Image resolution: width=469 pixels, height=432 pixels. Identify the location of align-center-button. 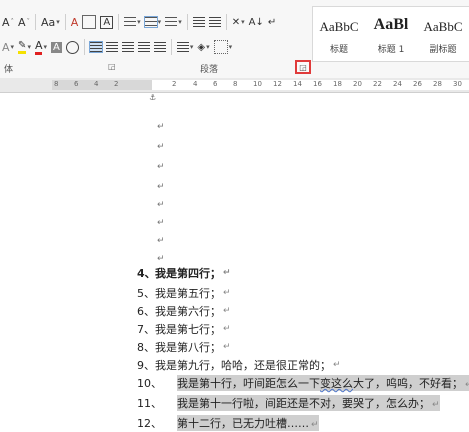
(112, 47).